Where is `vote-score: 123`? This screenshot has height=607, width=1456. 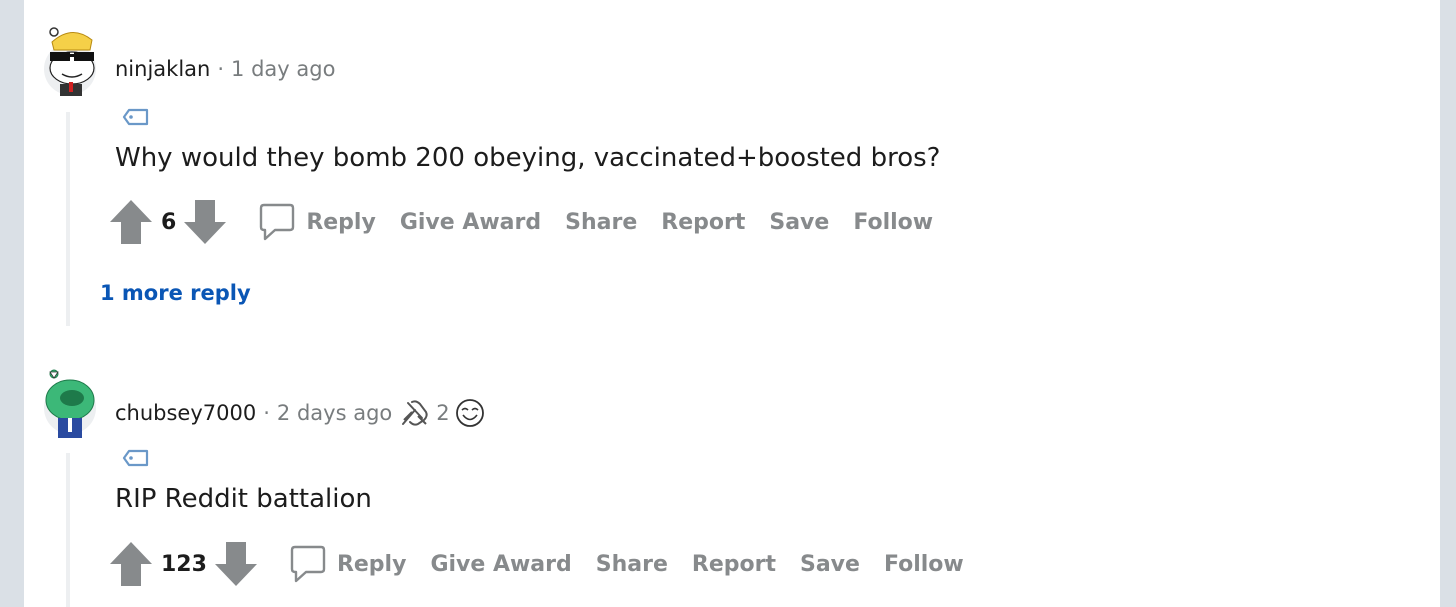
vote-score: 123 is located at coordinates (184, 564).